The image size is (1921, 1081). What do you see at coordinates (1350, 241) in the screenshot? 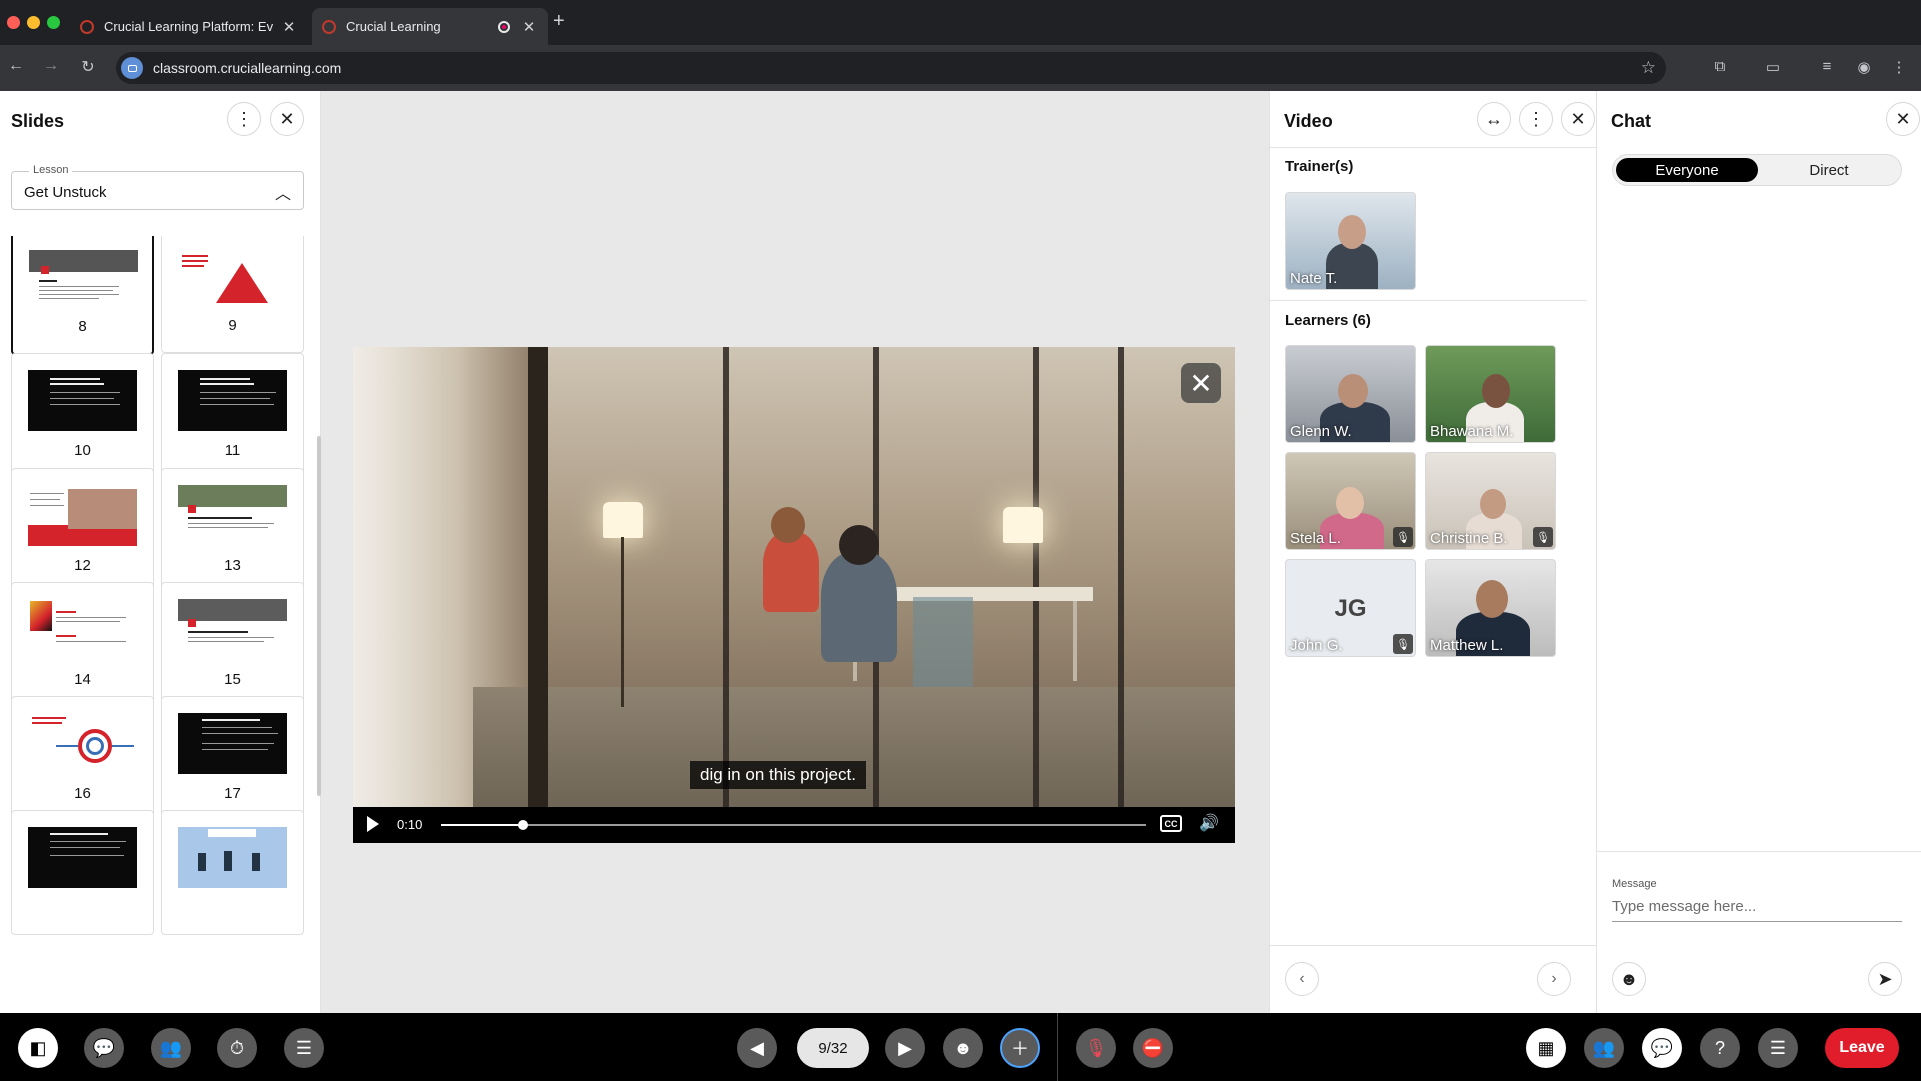
I see `participant-tile-trainer: Nate T.` at bounding box center [1350, 241].